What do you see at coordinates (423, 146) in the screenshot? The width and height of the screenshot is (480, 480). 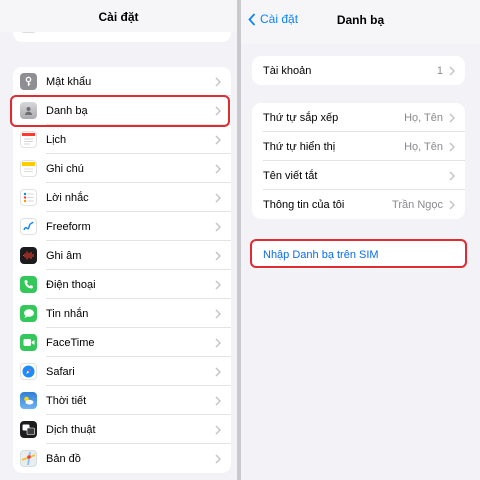 I see `display-order-value: Họ, Tên` at bounding box center [423, 146].